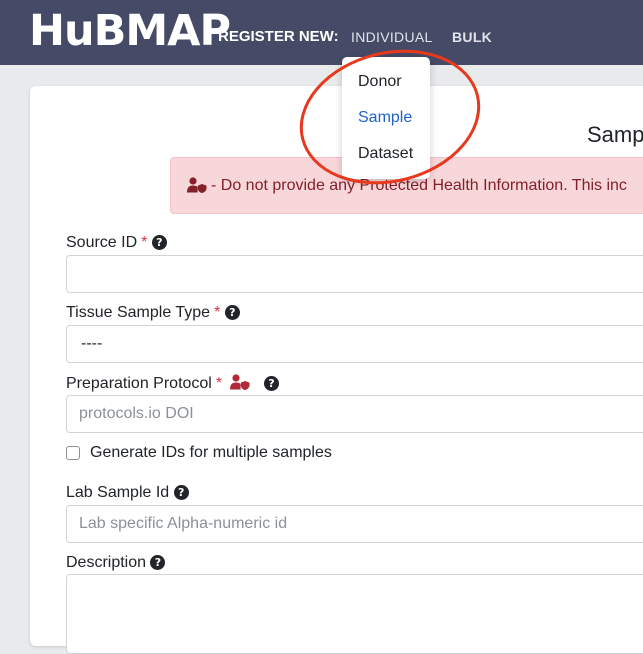  What do you see at coordinates (615, 134) in the screenshot?
I see `page-title: Samp` at bounding box center [615, 134].